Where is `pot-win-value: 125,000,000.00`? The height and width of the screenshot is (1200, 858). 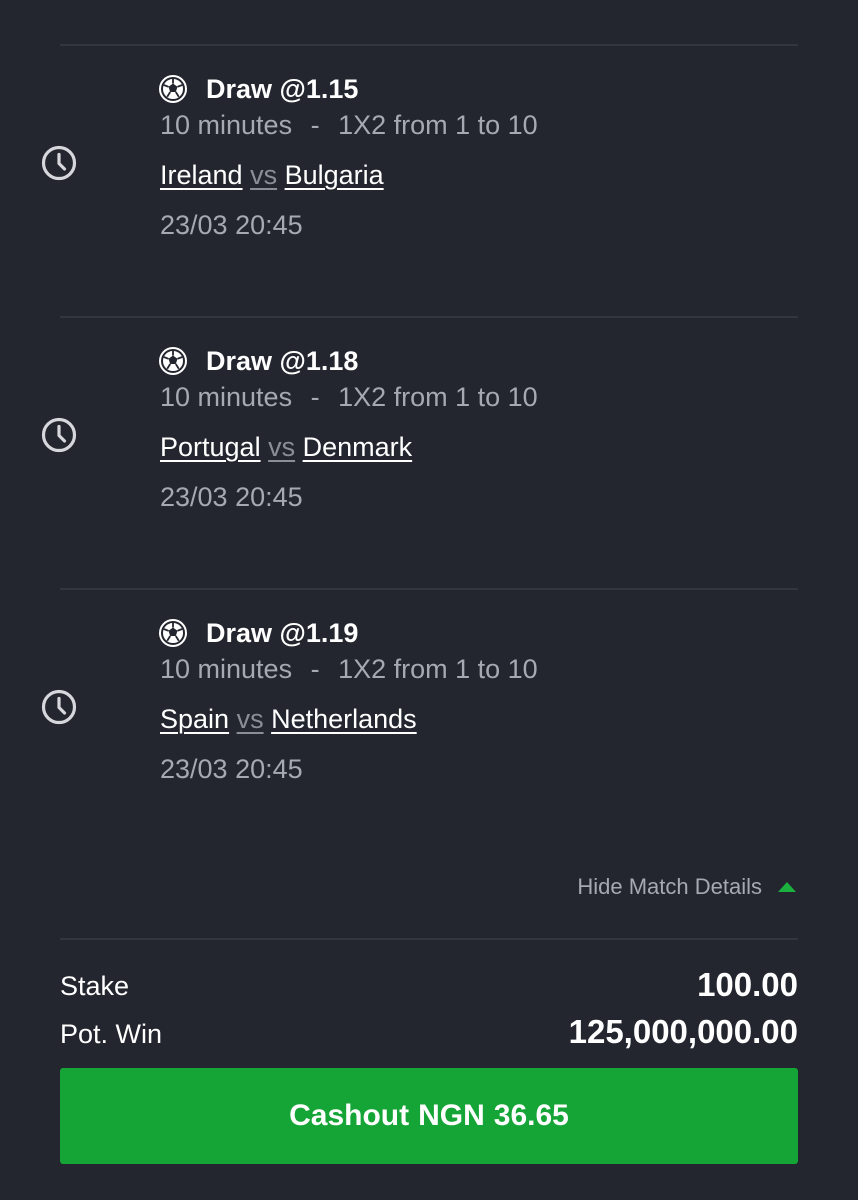
pot-win-value: 125,000,000.00 is located at coordinates (683, 1031).